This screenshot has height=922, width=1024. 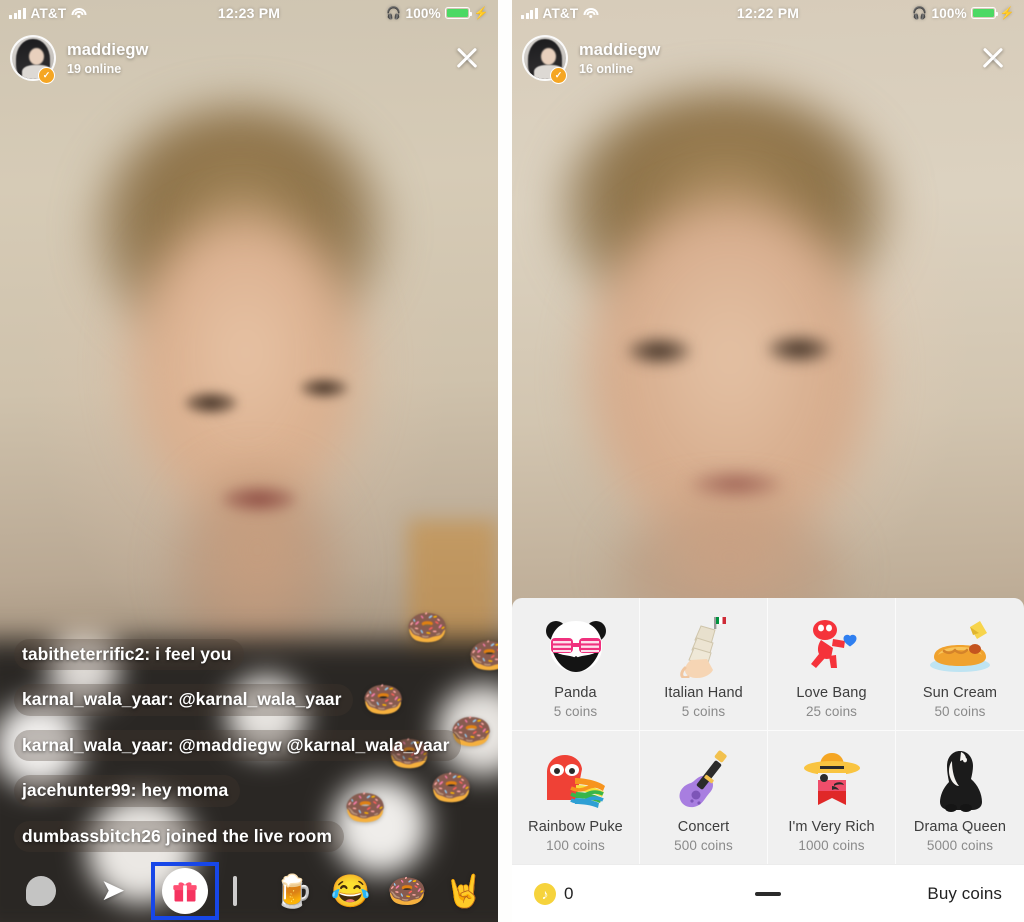 I want to click on gift-name: Rainbow Puke, so click(x=575, y=826).